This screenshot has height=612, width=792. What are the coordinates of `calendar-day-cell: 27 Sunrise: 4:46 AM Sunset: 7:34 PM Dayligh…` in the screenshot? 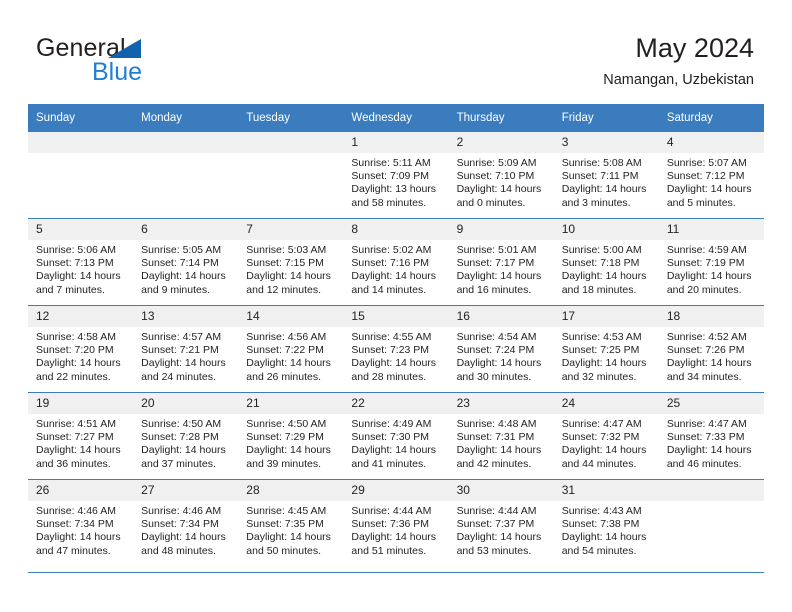 It's located at (186, 522).